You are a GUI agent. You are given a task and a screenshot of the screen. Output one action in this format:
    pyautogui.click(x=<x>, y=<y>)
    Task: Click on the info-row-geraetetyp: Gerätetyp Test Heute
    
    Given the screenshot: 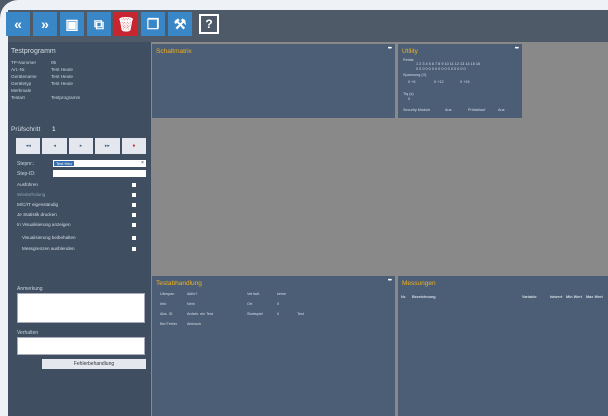 What is the action you would take?
    pyautogui.click(x=42, y=83)
    